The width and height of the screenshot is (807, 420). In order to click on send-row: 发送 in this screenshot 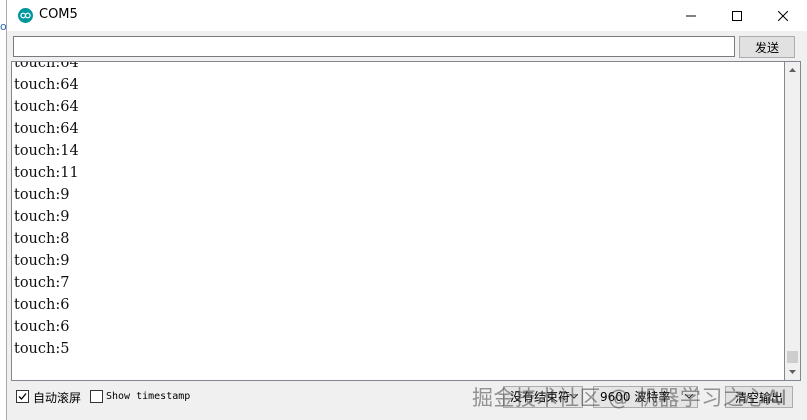, I will do `click(407, 46)`.